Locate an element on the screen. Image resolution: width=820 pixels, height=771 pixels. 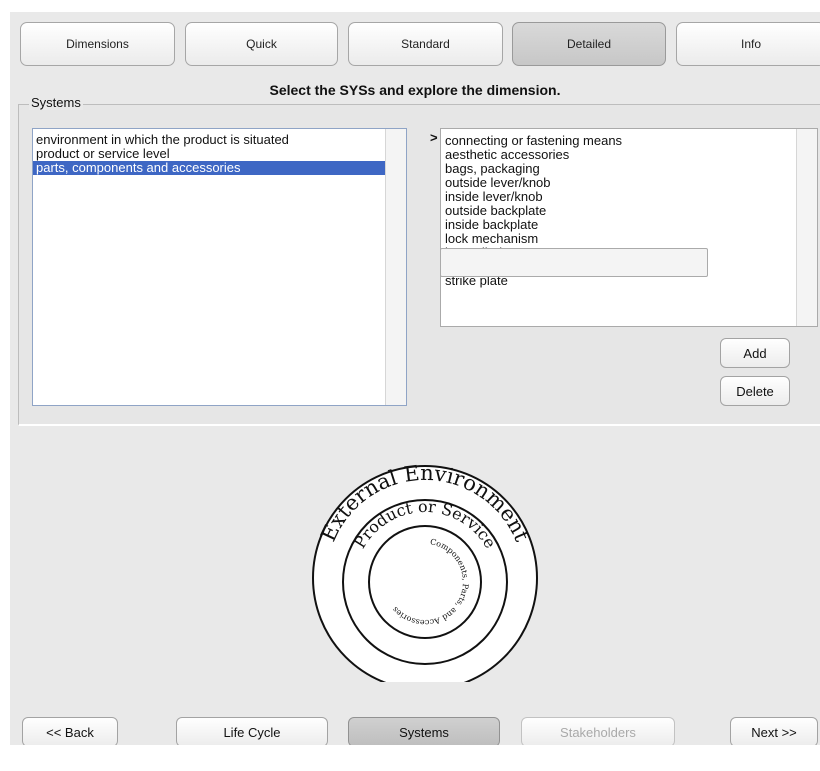
list-item: connecting or fastening means is located at coordinates (629, 141).